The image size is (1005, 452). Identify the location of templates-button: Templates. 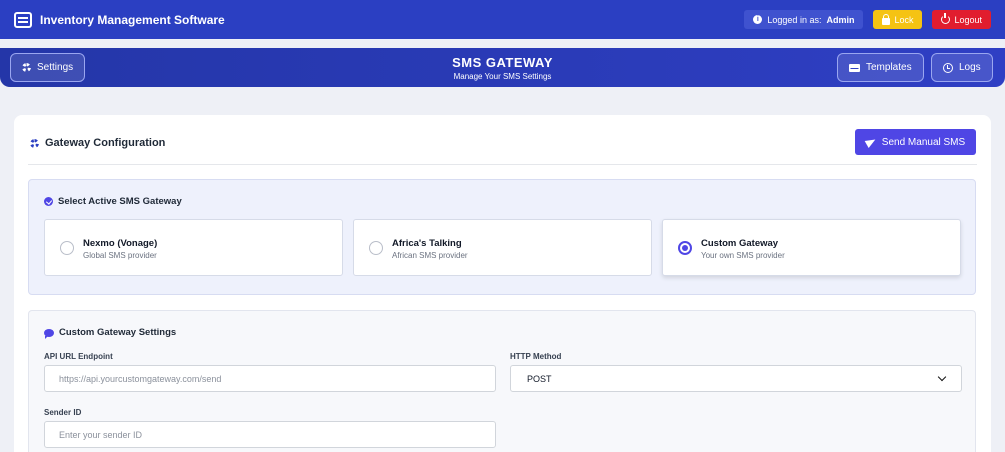
(880, 67).